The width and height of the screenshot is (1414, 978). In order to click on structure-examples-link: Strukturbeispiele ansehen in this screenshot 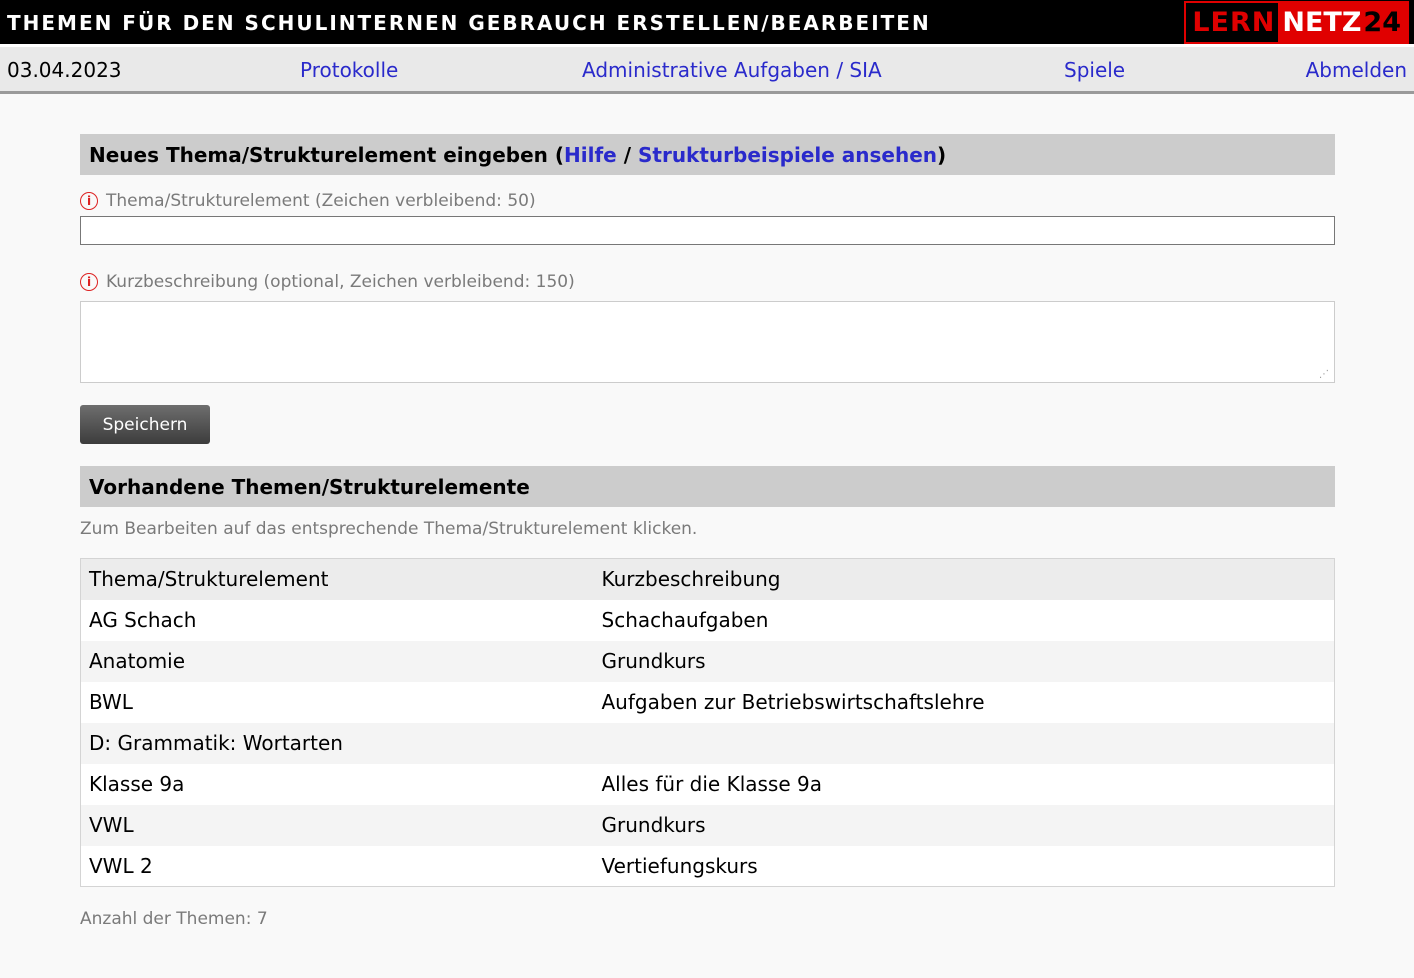, I will do `click(787, 155)`.